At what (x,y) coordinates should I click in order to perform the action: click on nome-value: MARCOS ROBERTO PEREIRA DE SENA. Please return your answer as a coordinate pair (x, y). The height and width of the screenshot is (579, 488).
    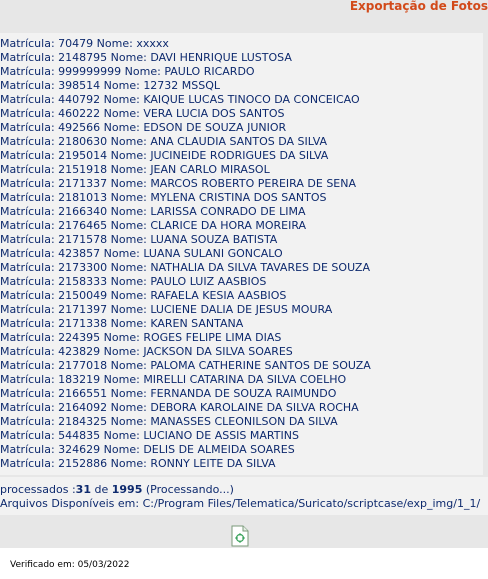
    Looking at the image, I should click on (253, 183).